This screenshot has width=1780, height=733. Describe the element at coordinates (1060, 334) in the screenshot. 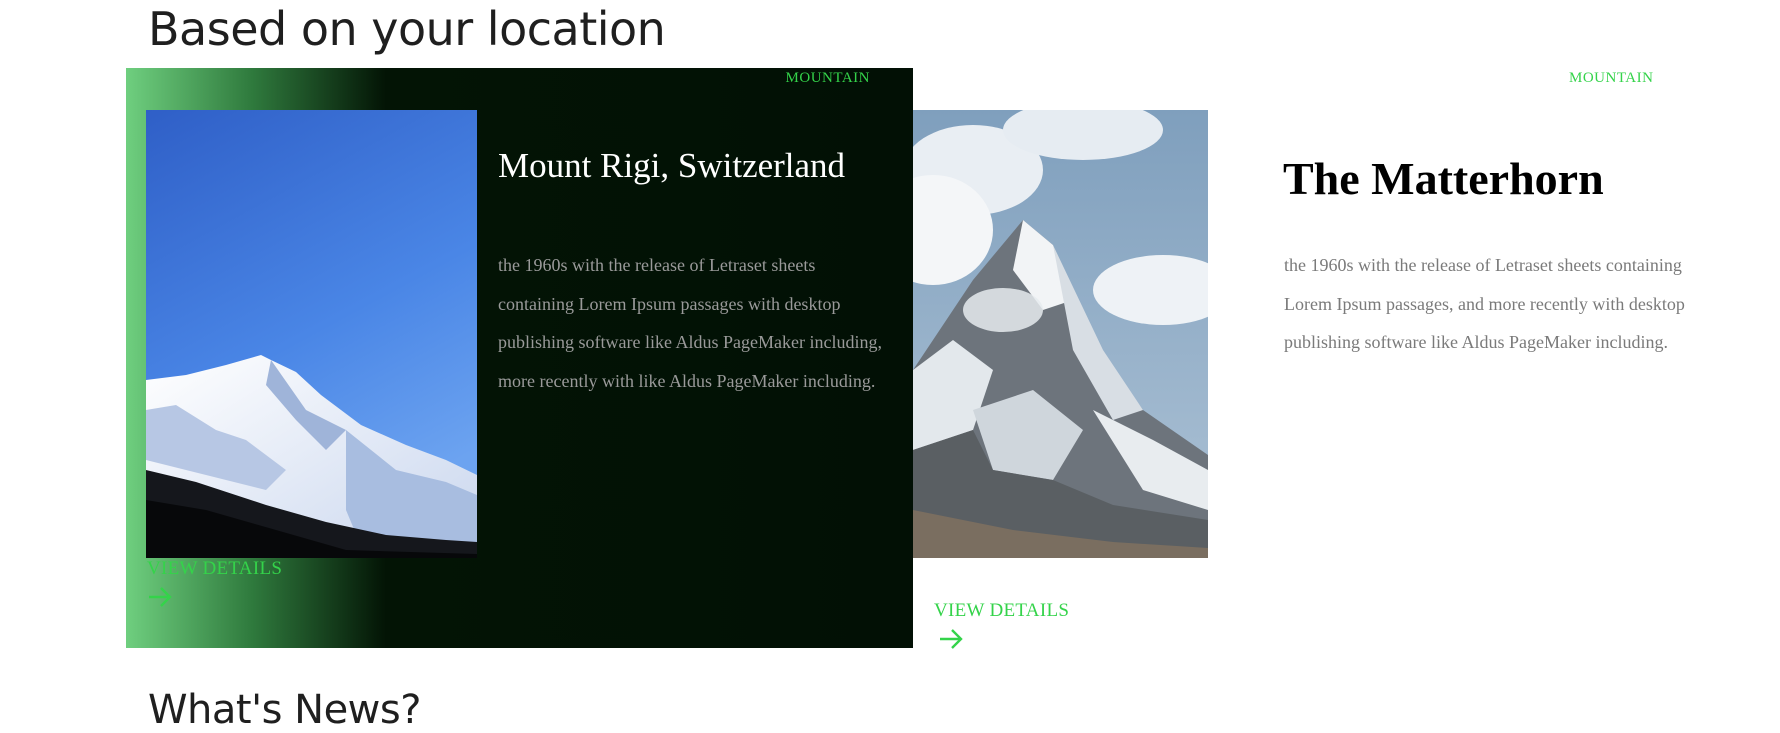

I see `matterhorn-image` at that location.